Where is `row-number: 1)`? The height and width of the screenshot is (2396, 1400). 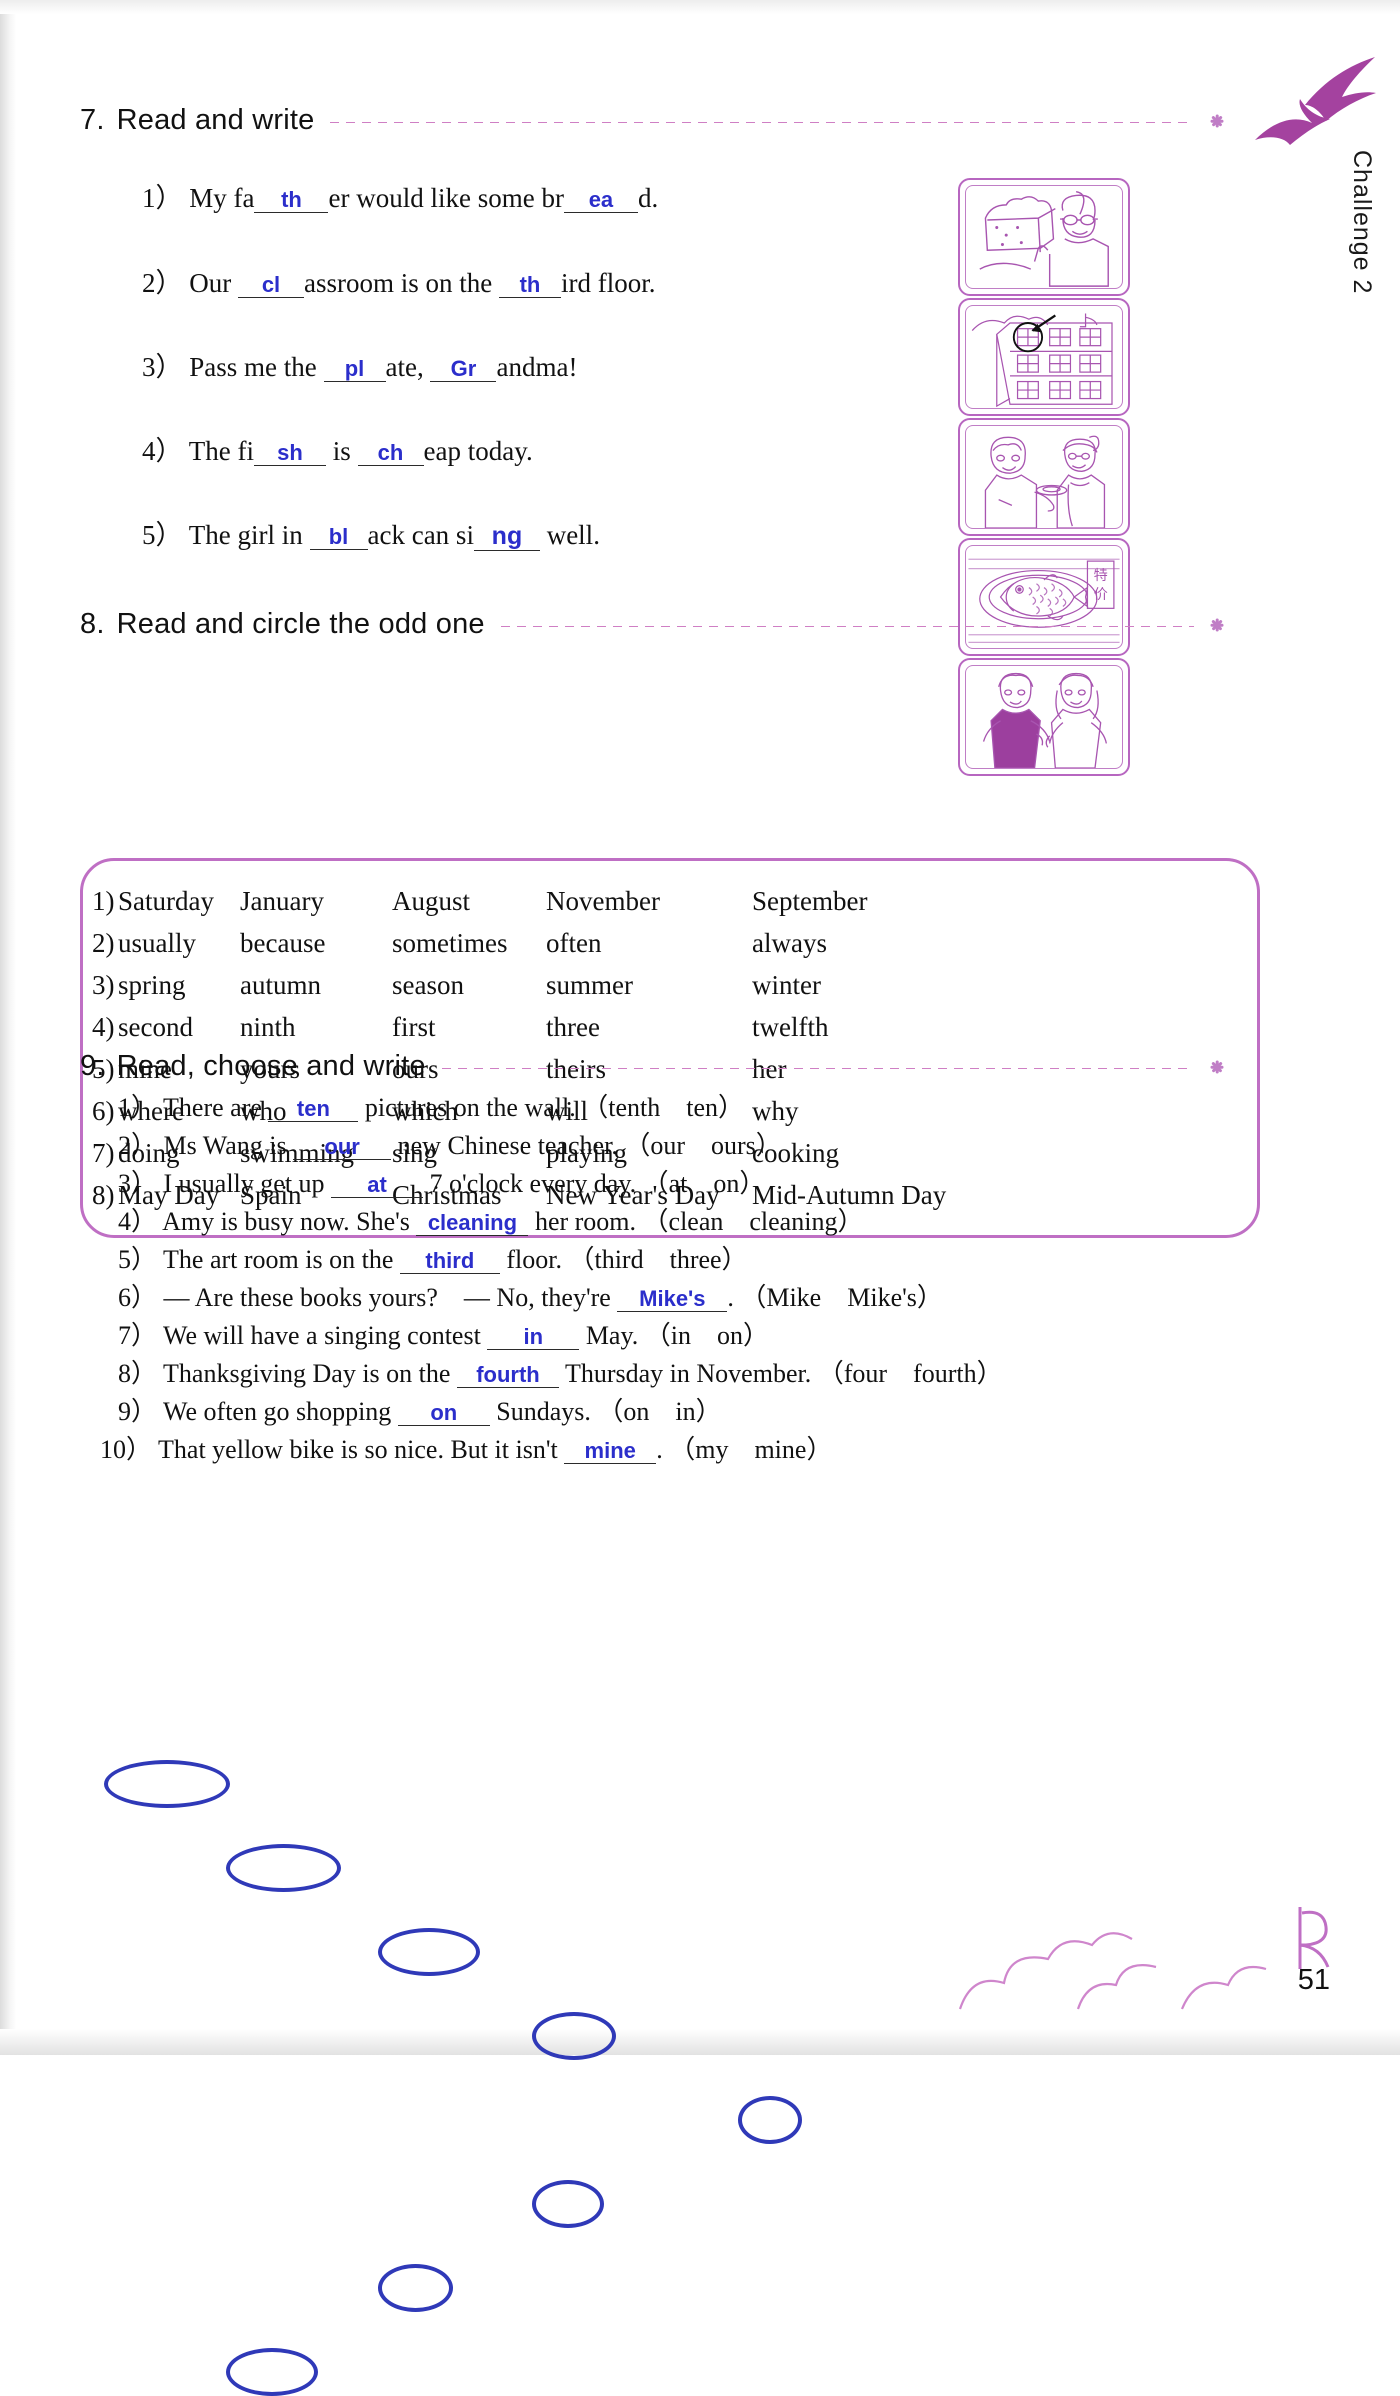 row-number: 1) is located at coordinates (103, 901).